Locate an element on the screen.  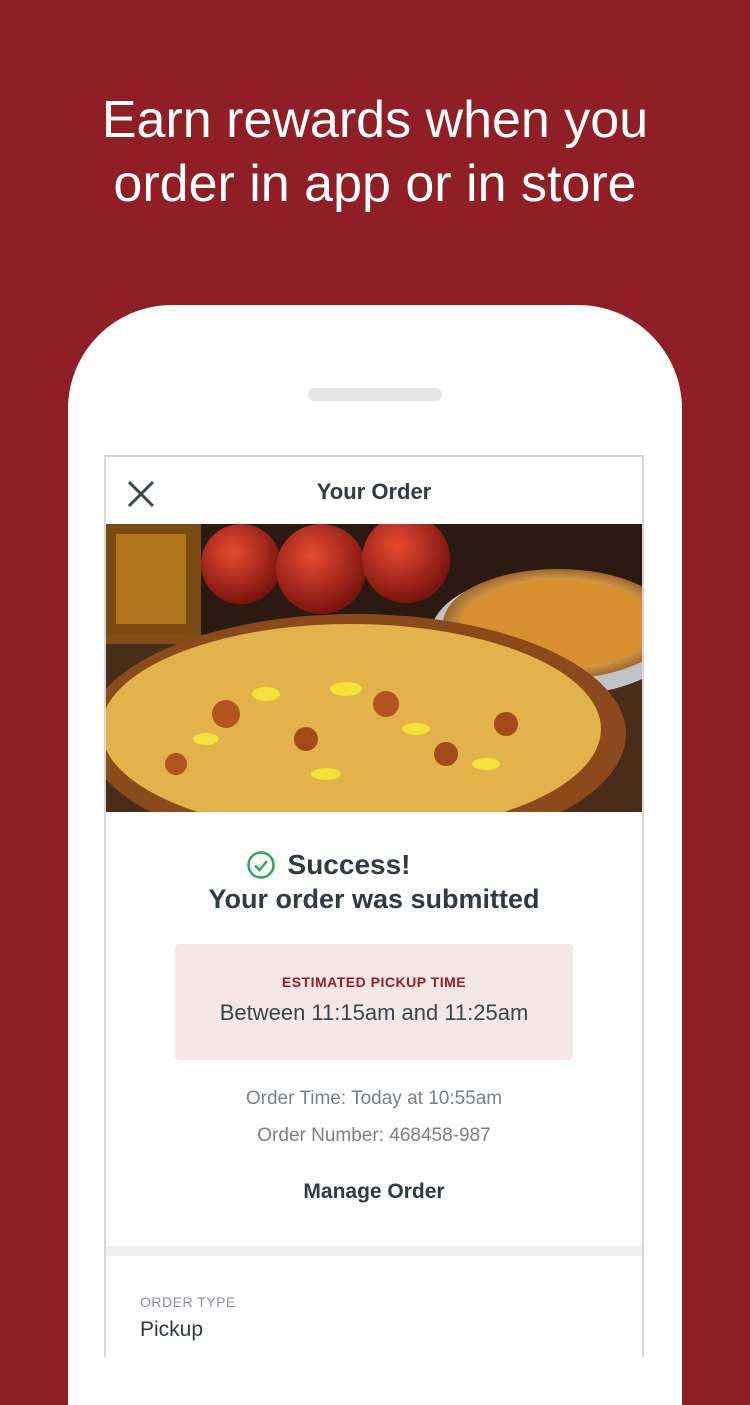
pickup-label: ESTIMATED PICKUP TIME is located at coordinates (374, 982).